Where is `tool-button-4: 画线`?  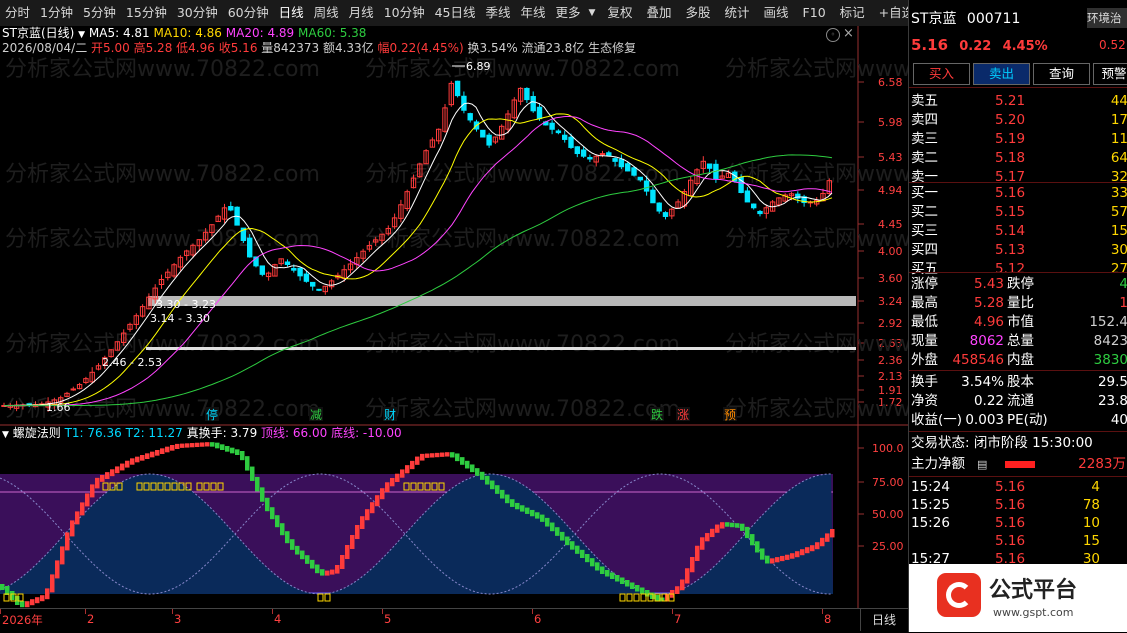
tool-button-4: 画线 is located at coordinates (776, 13).